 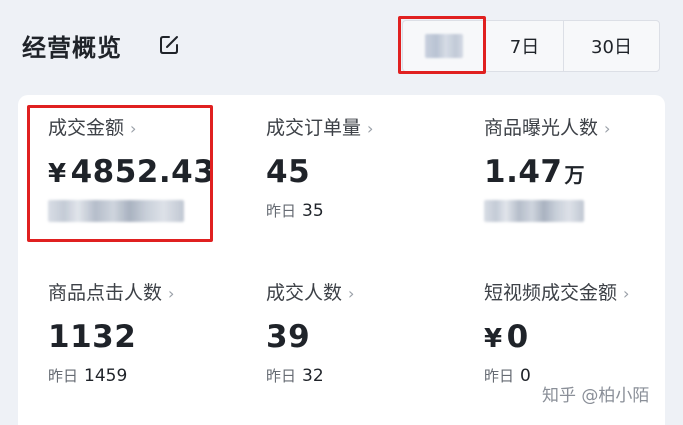 What do you see at coordinates (596, 396) in the screenshot?
I see `watermark: 知乎 @柏小陌` at bounding box center [596, 396].